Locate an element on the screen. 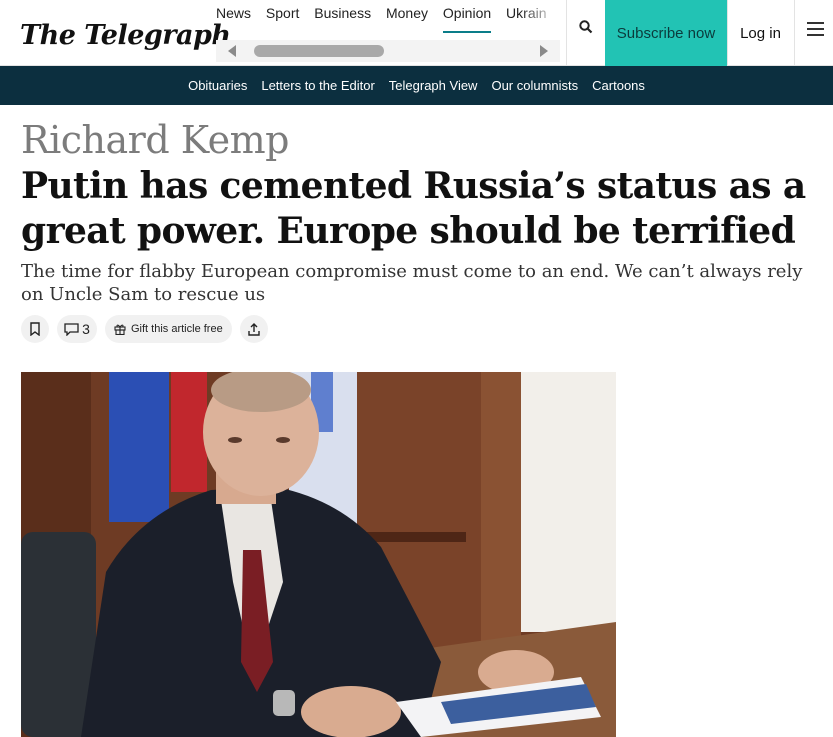  subnav-item-obituaries: Obituaries is located at coordinates (217, 85).